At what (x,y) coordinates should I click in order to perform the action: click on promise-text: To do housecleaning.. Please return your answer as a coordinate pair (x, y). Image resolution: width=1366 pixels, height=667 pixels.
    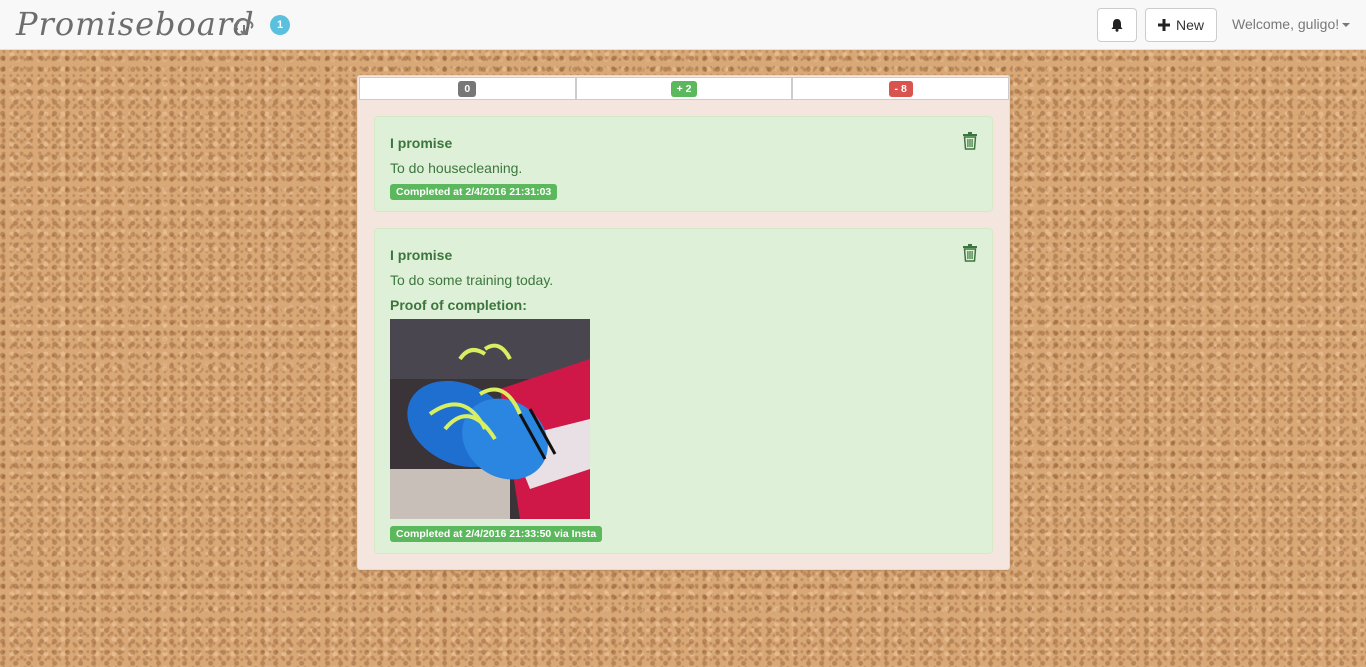
    Looking at the image, I should click on (456, 168).